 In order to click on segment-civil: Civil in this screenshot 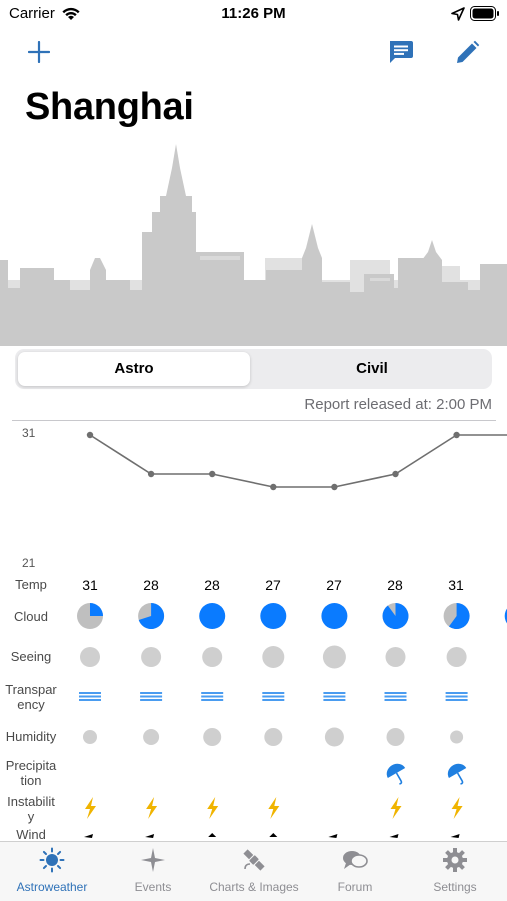, I will do `click(372, 369)`.